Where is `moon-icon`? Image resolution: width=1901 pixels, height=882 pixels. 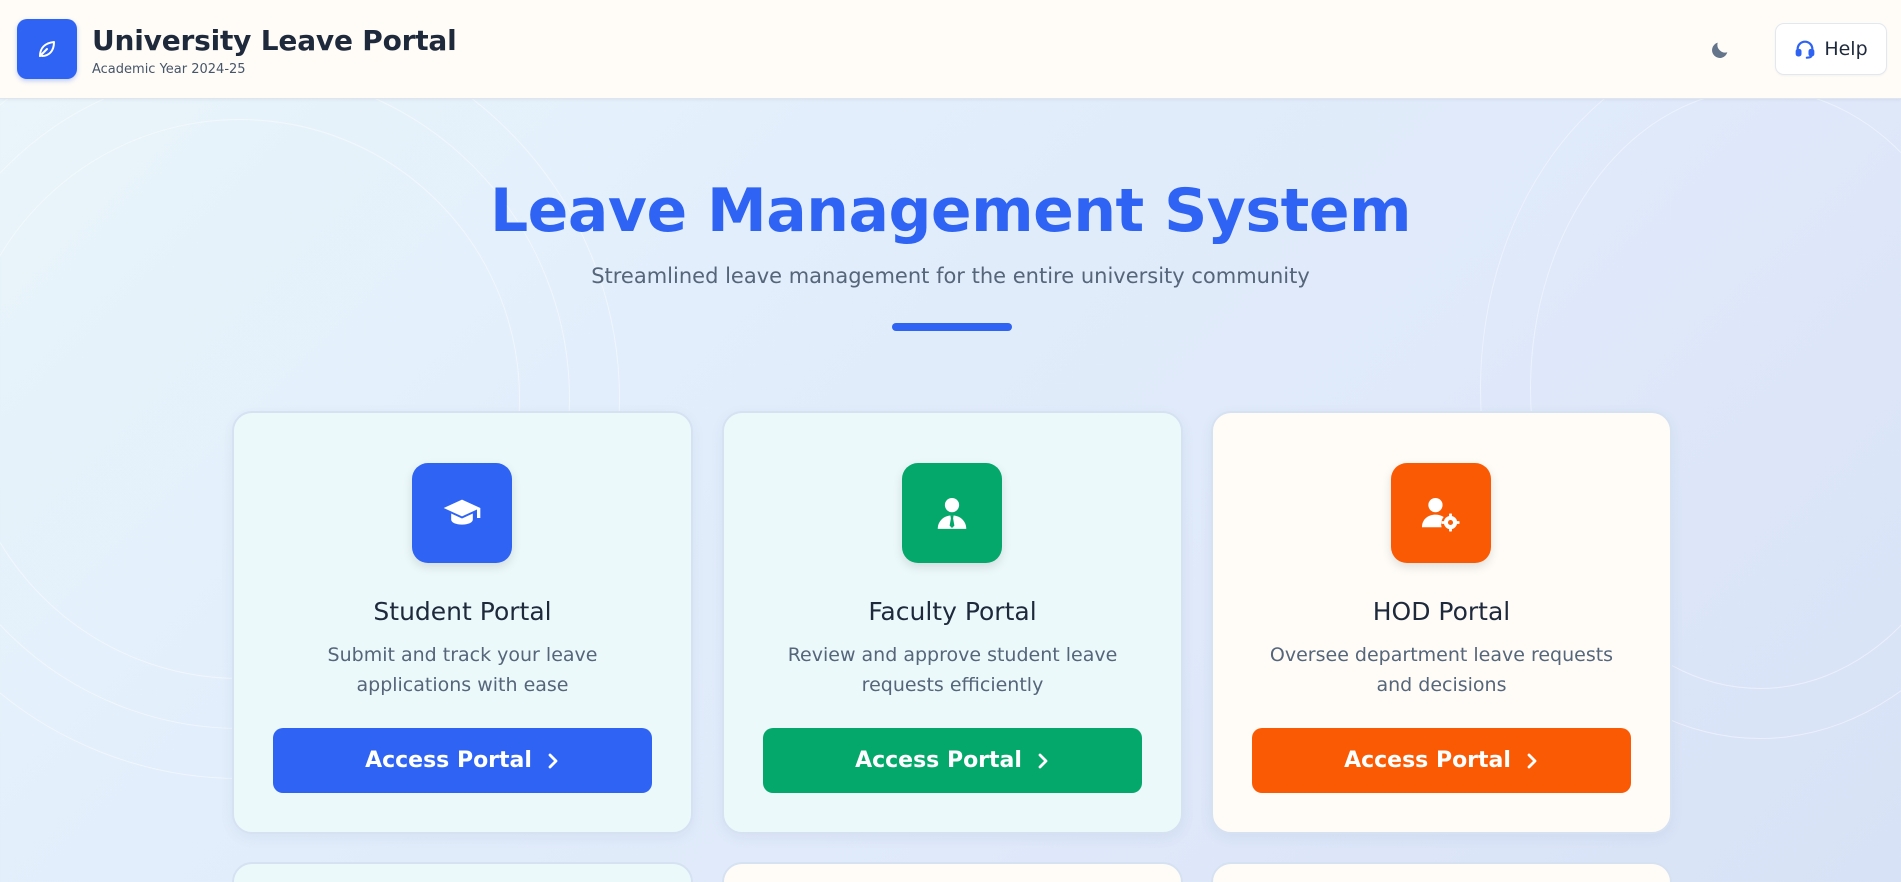 moon-icon is located at coordinates (1720, 50).